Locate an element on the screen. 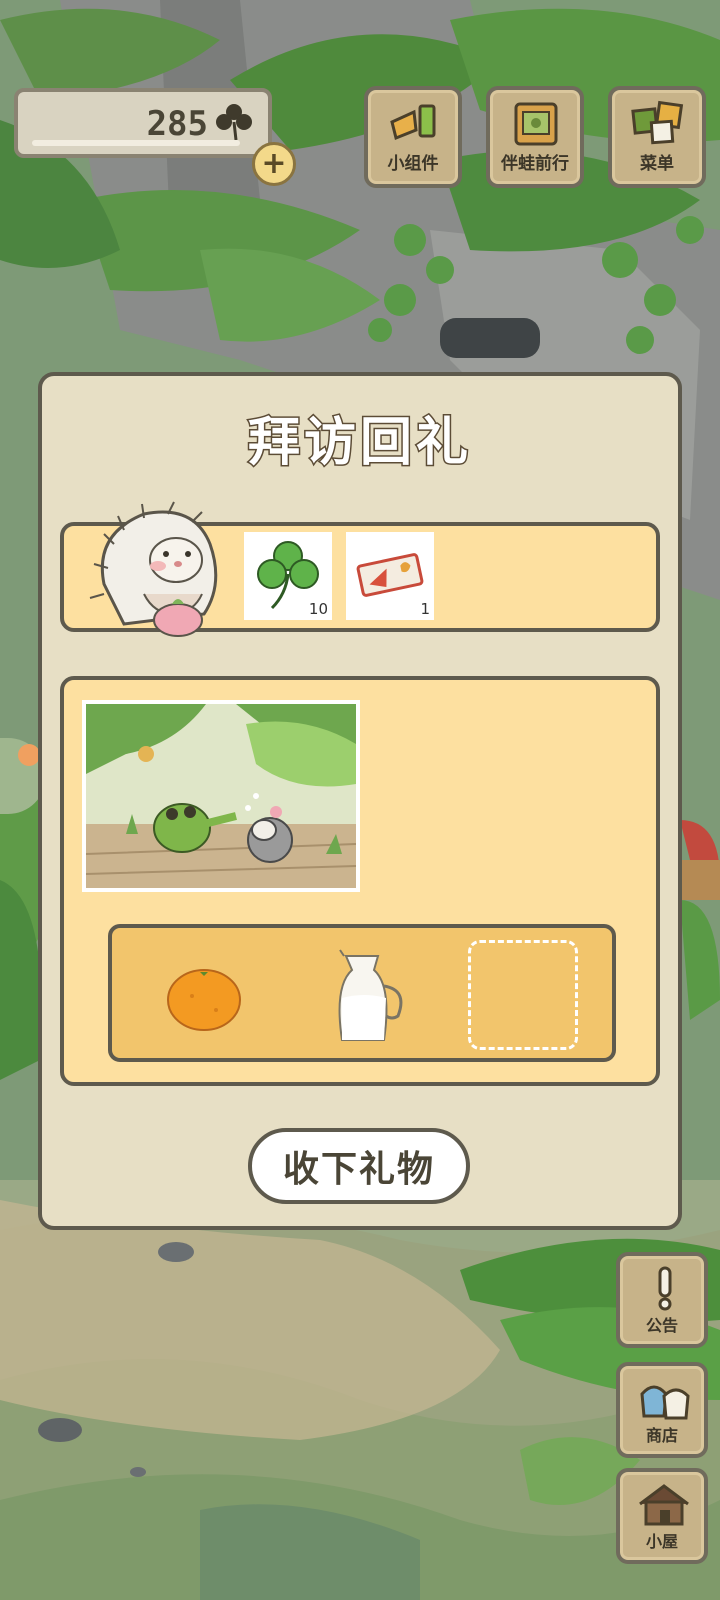 The width and height of the screenshot is (720, 1600). dialog-title: 拜访回礼 is located at coordinates (359, 443).